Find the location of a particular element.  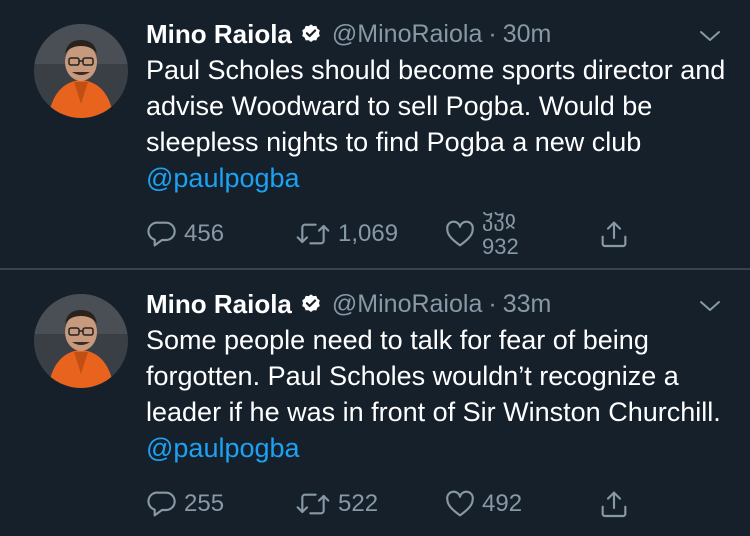

timestamp: 30m is located at coordinates (527, 34).